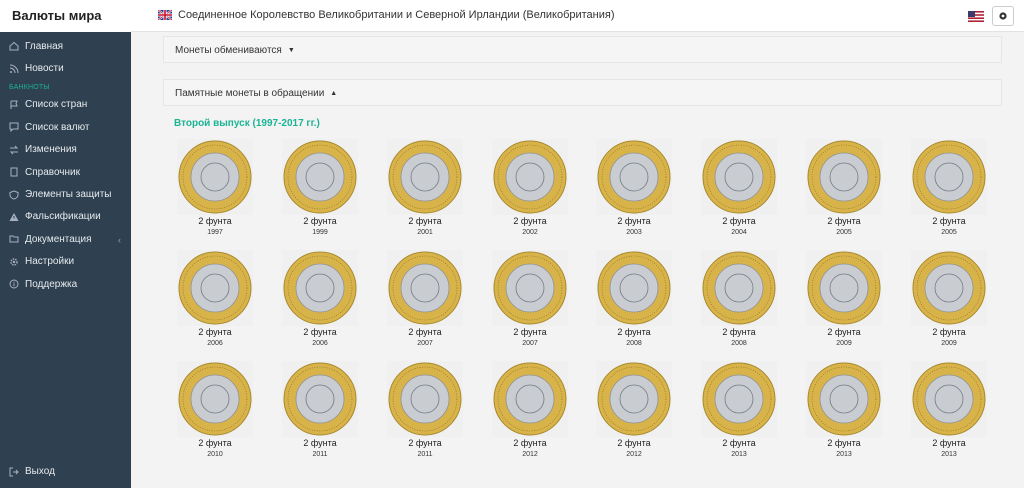 This screenshot has width=1024, height=488. I want to click on coin-card: 2 фунта 2004, so click(739, 188).